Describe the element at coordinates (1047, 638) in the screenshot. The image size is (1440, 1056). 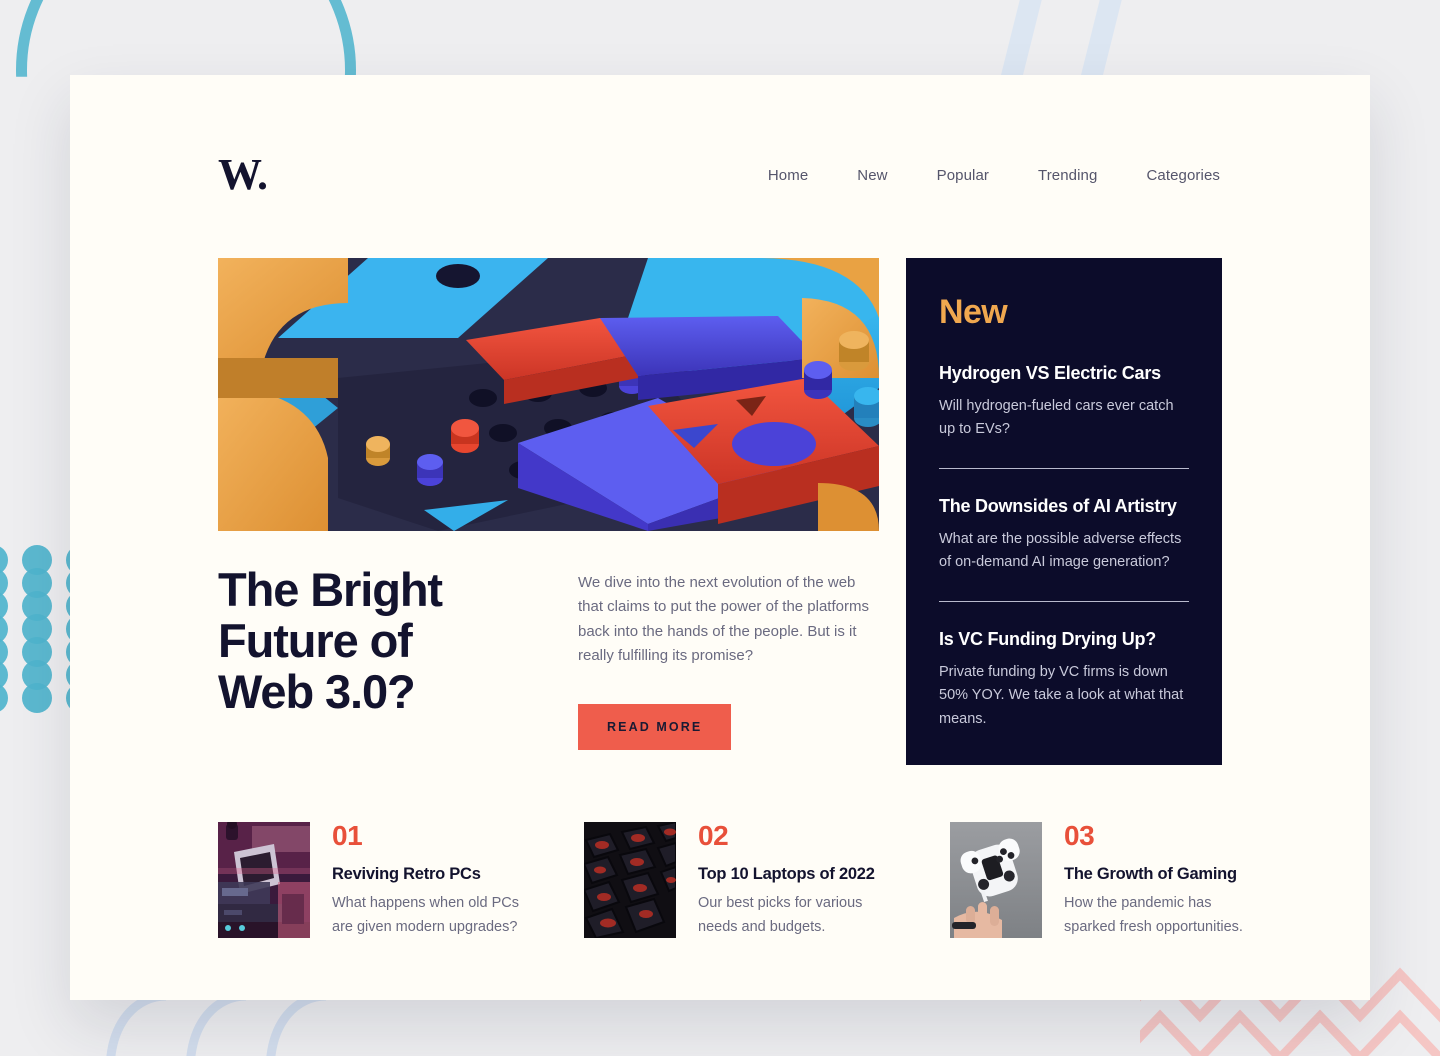
I see `new-item-title: Is VC Funding Drying Up?` at that location.